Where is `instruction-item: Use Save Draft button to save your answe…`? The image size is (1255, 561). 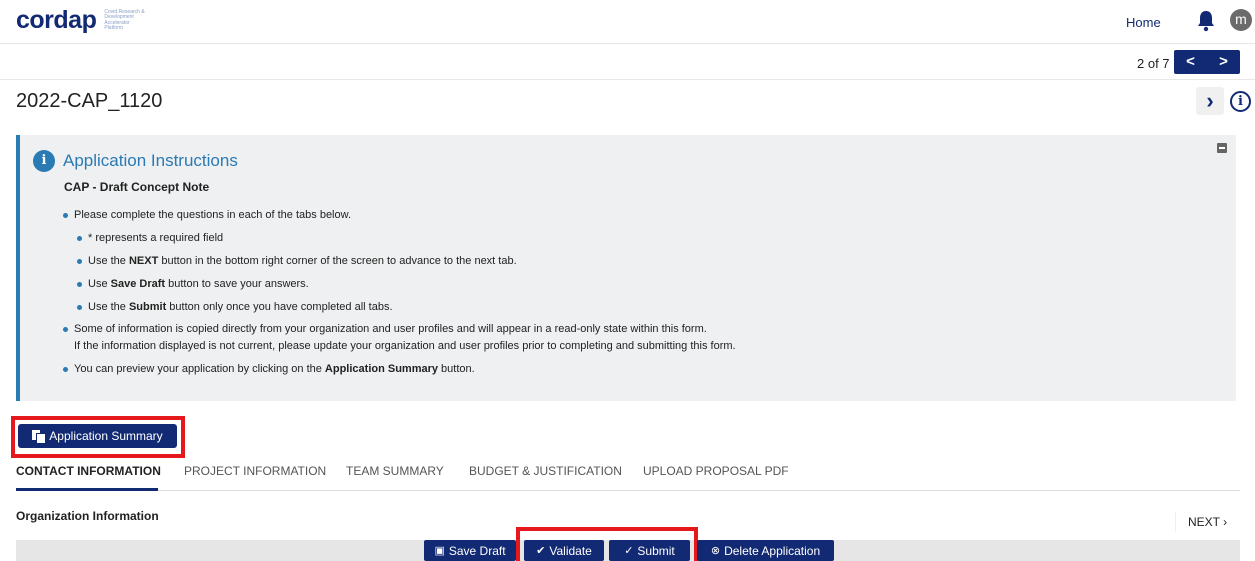
instruction-item: Use Save Draft button to save your answe… is located at coordinates (193, 284).